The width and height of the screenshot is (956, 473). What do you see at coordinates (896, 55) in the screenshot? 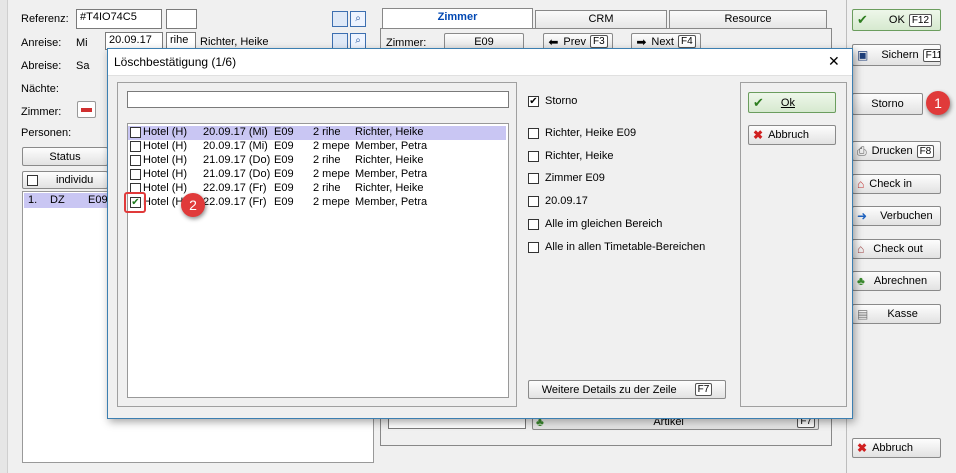
I see `sichern-button: ▣ Sichern F11` at bounding box center [896, 55].